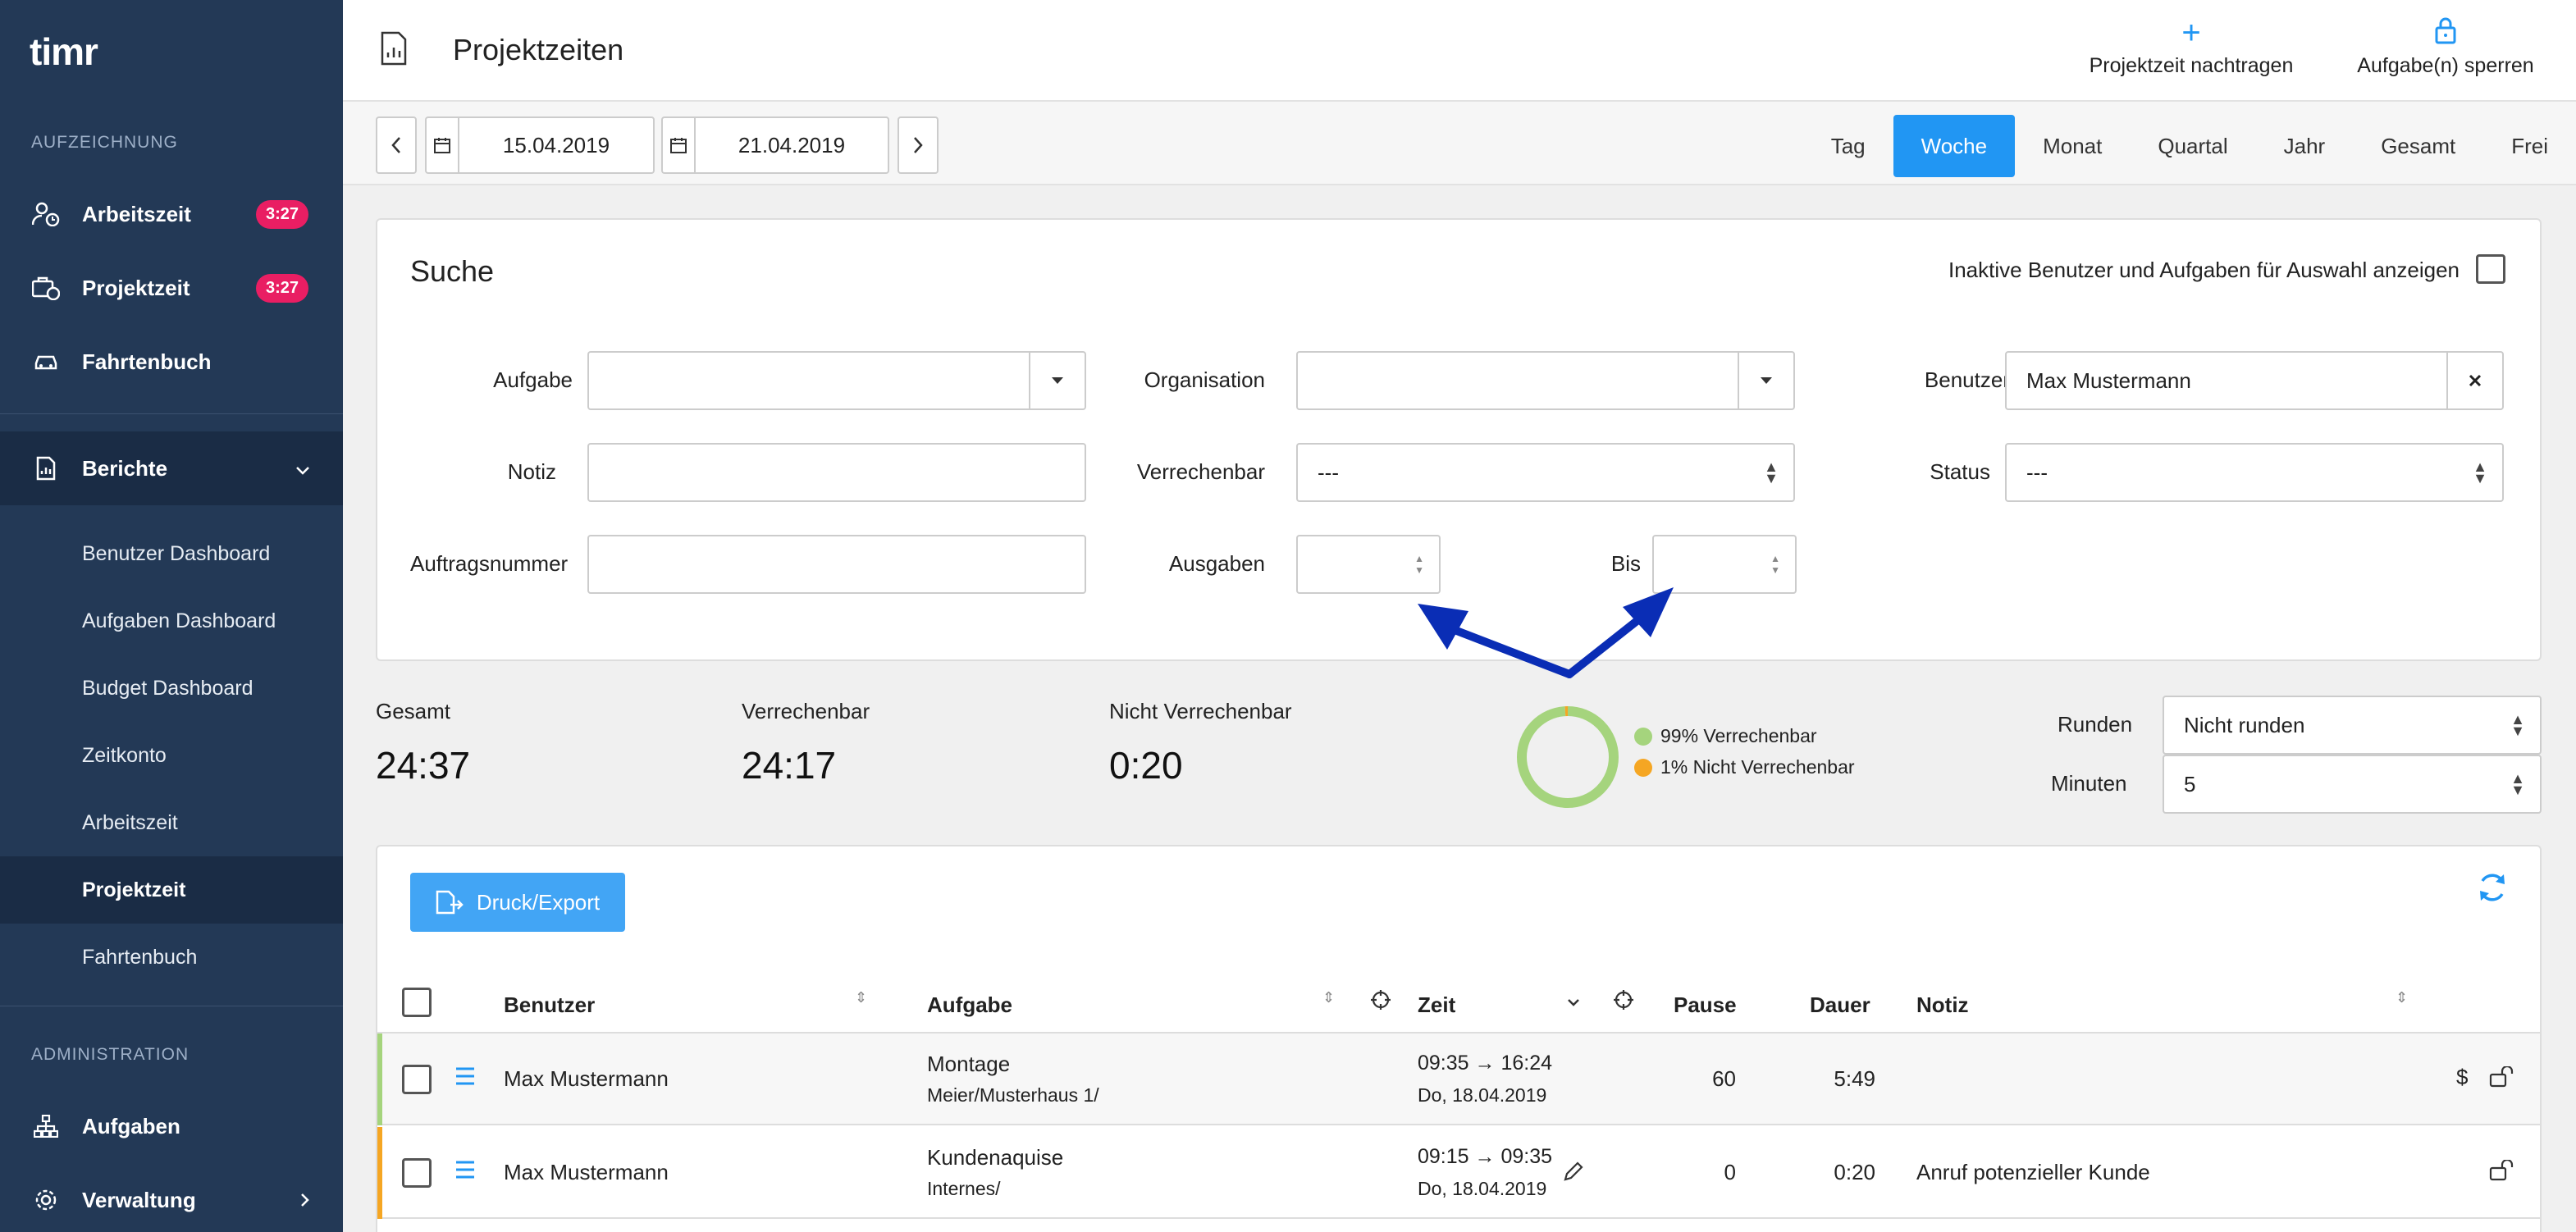 Image resolution: width=2576 pixels, height=1232 pixels. Describe the element at coordinates (423, 765) in the screenshot. I see `total-value: 24:37` at that location.